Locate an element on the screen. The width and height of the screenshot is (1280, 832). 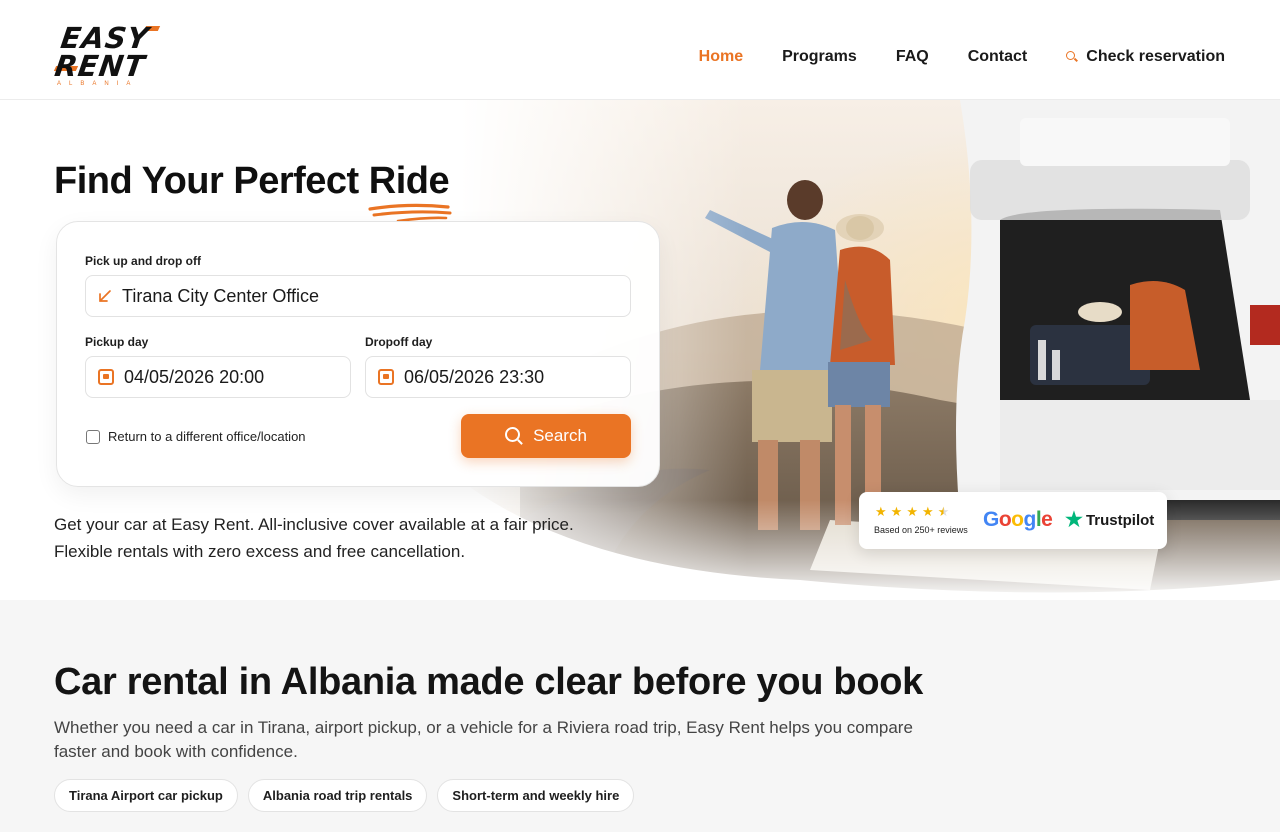
location-value: Tirana City Center Office is located at coordinates (221, 295).